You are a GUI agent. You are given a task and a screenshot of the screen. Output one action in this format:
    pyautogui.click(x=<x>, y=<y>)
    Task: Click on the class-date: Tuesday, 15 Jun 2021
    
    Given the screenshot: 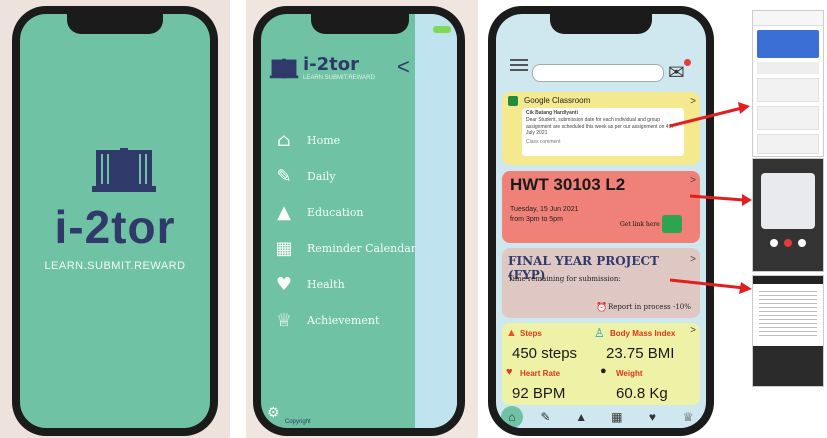 What is the action you would take?
    pyautogui.click(x=544, y=209)
    